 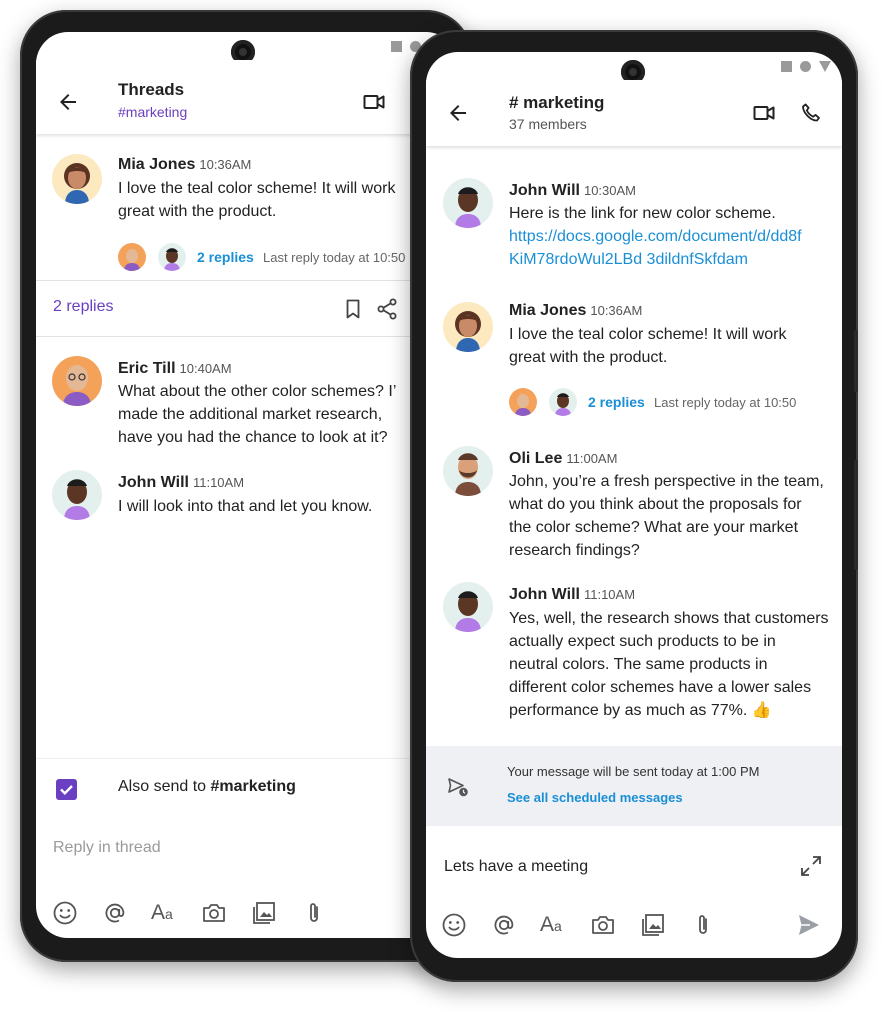 I want to click on expand-icon, so click(x=811, y=866).